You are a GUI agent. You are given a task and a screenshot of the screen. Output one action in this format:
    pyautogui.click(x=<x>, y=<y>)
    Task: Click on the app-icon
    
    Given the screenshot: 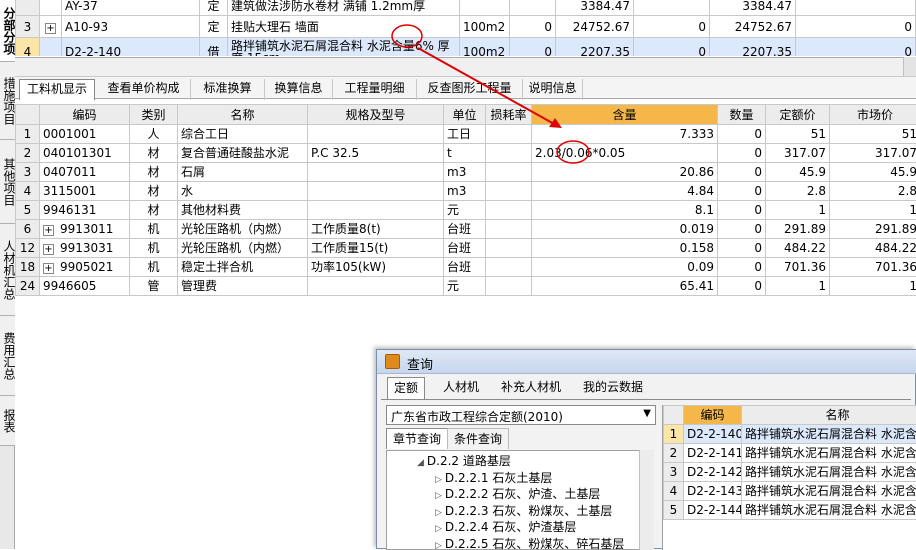 What is the action you would take?
    pyautogui.click(x=392, y=361)
    